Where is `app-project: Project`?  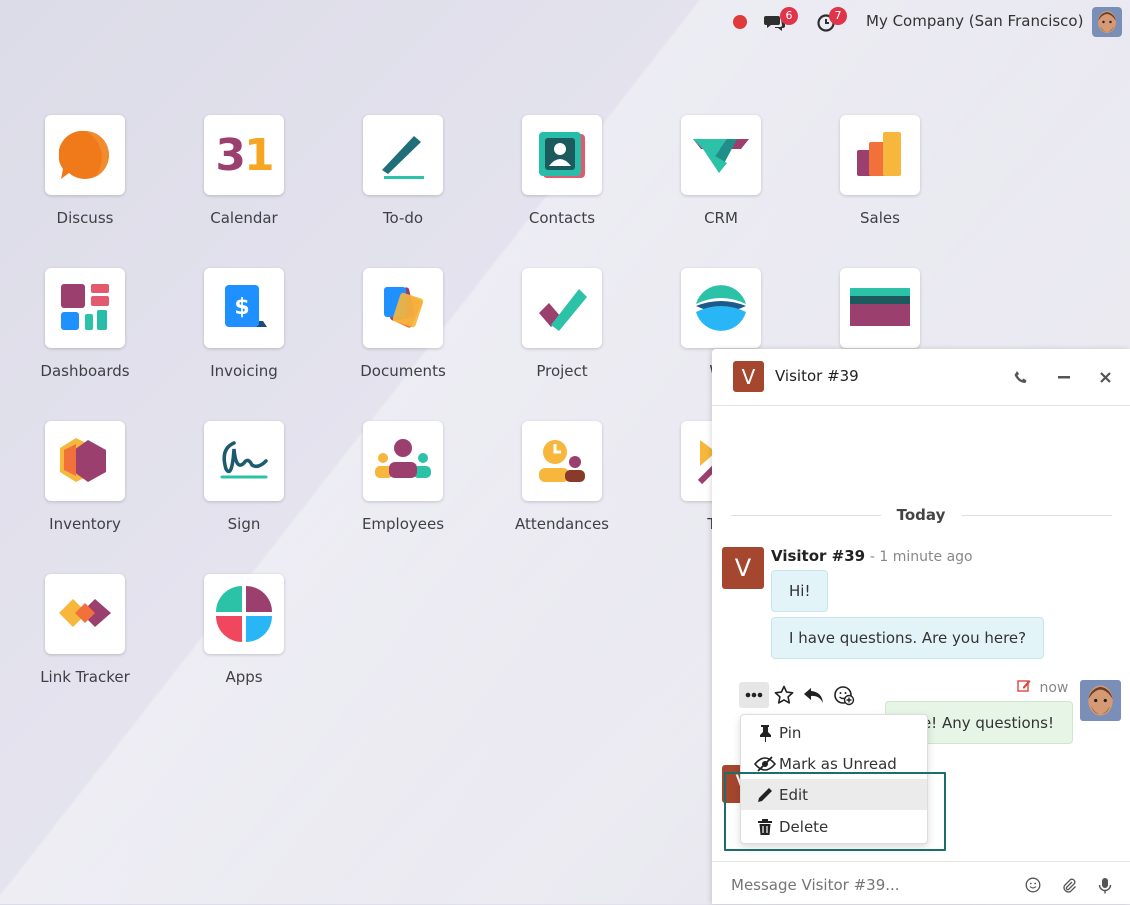 app-project: Project is located at coordinates (562, 324).